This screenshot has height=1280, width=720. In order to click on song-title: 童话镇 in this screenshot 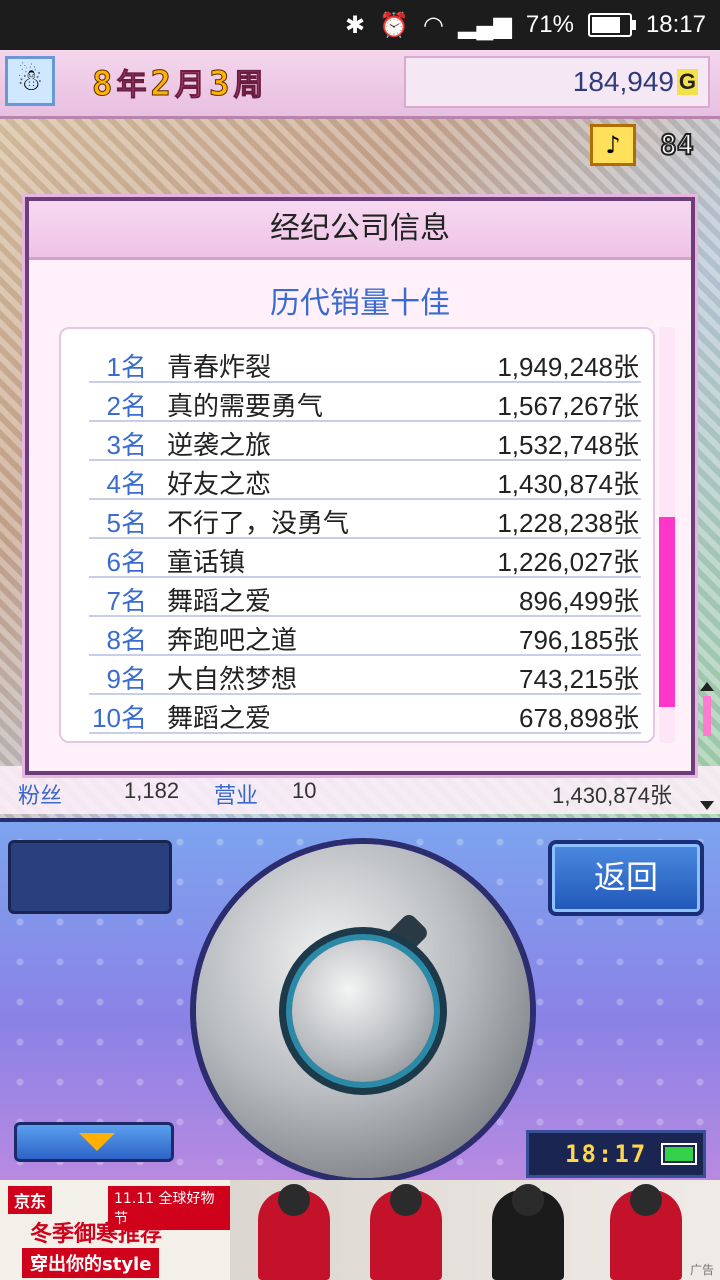, I will do `click(206, 563)`.